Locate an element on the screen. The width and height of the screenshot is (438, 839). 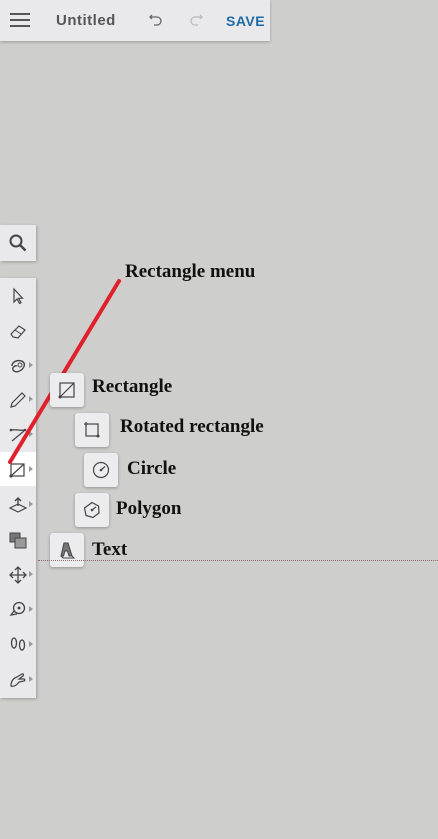
rotated-rectangle-icon is located at coordinates (92, 430).